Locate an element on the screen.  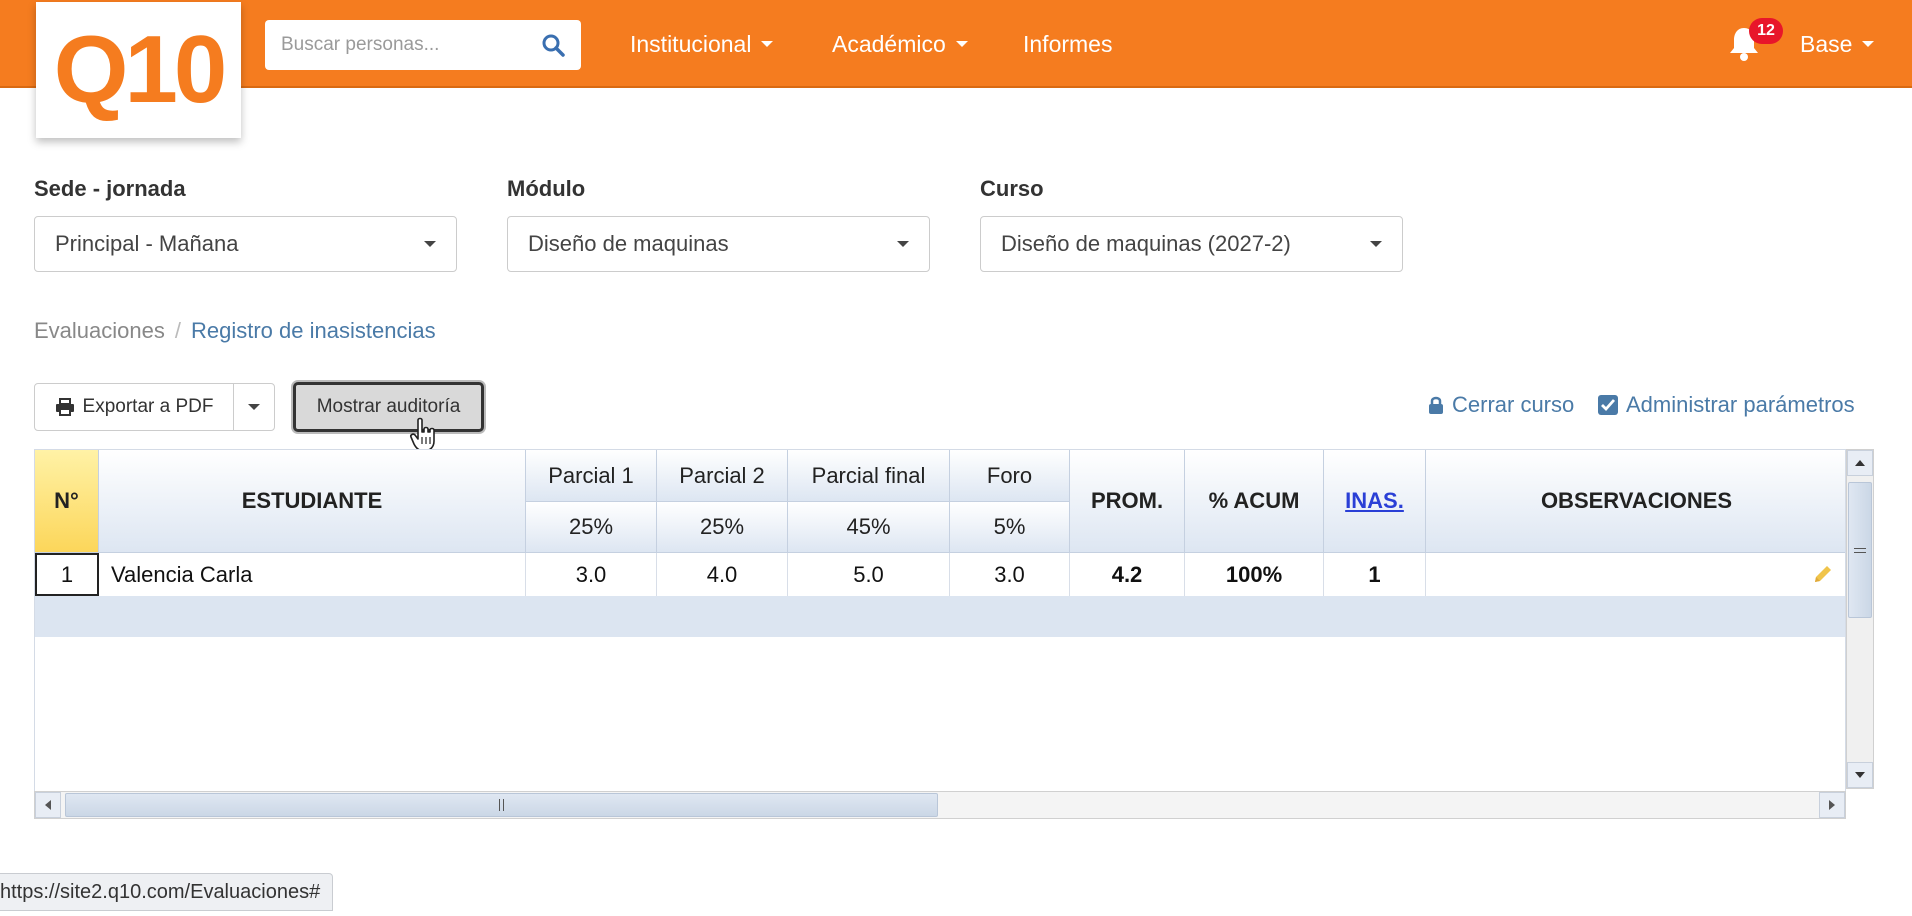
user-menu: Base is located at coordinates (1837, 44).